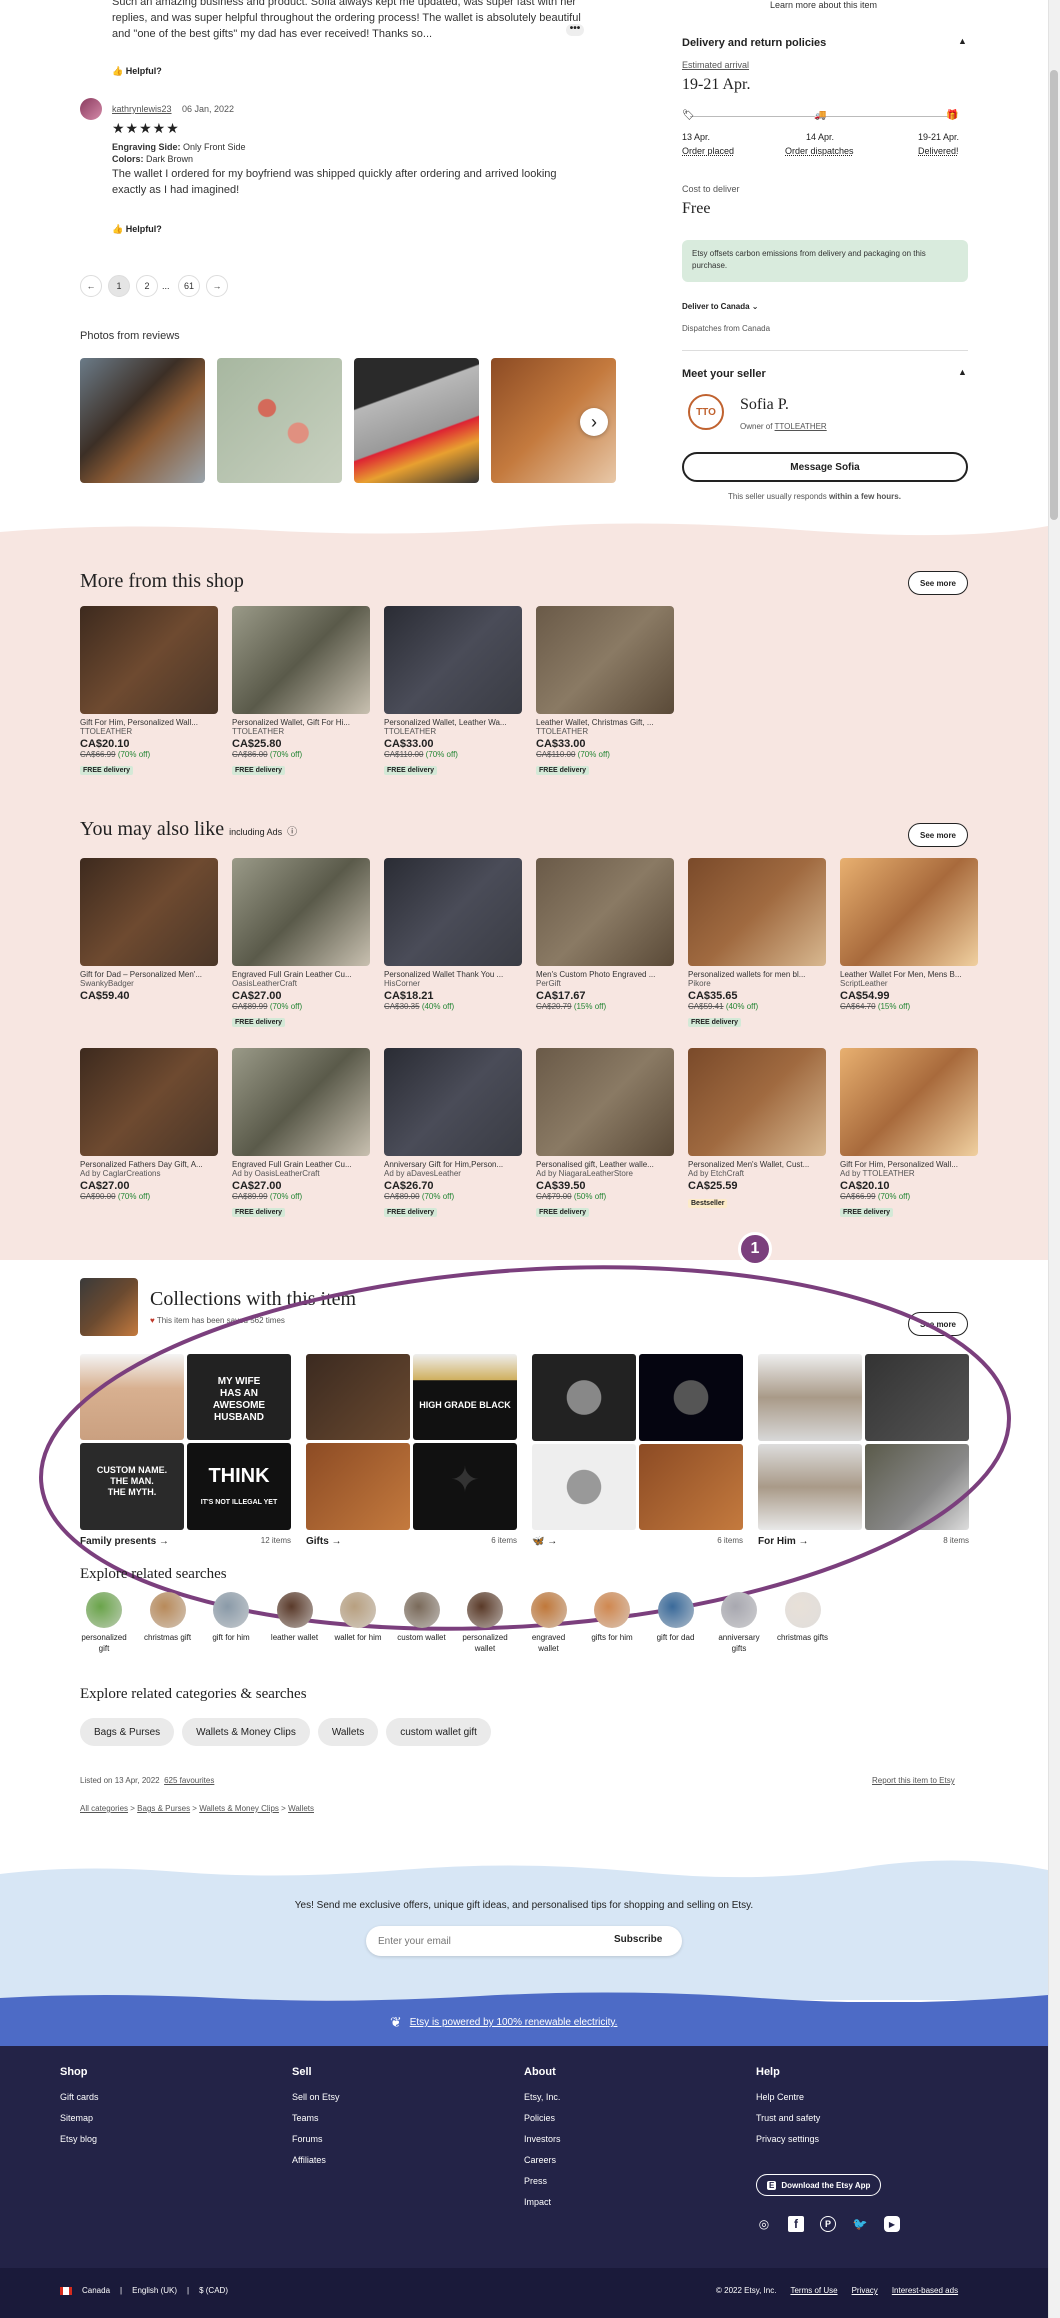 The image size is (1060, 2318). I want to click on privacy-link: Privacy, so click(865, 2290).